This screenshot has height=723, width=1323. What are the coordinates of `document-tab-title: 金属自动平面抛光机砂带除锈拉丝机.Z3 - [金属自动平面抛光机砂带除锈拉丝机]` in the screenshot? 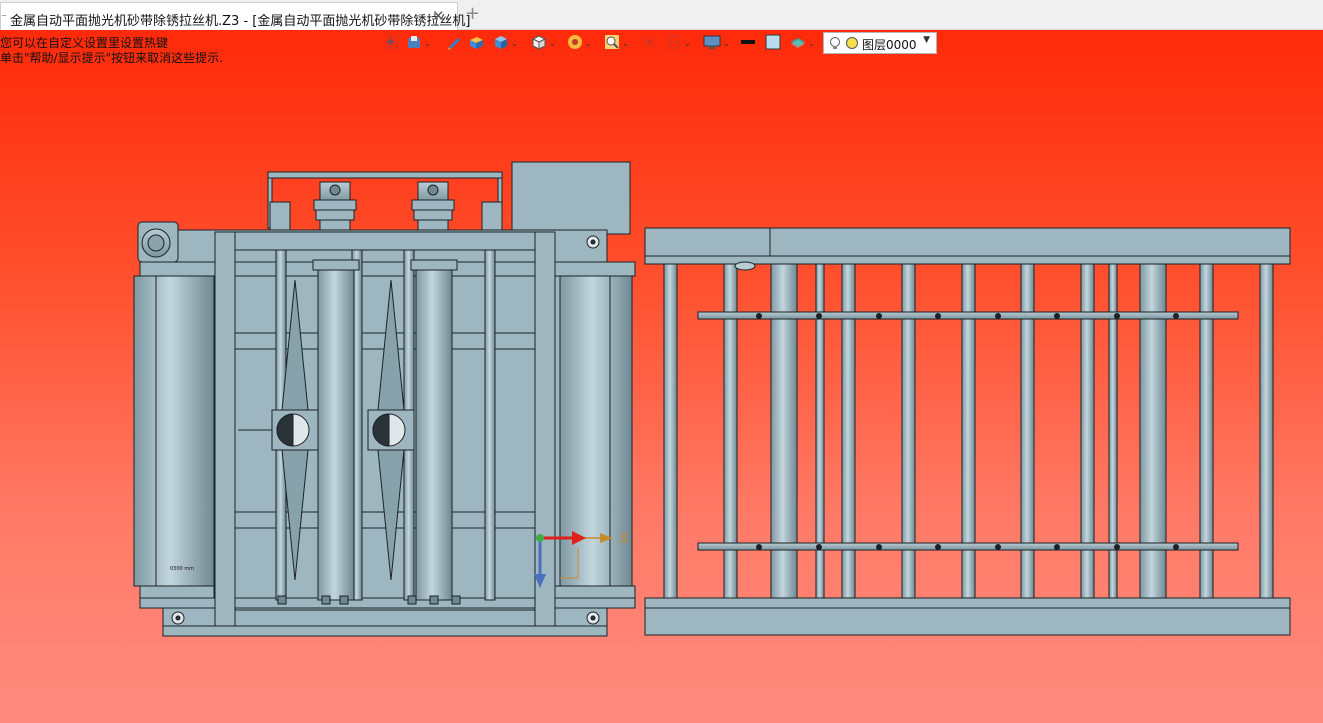 It's located at (240, 21).